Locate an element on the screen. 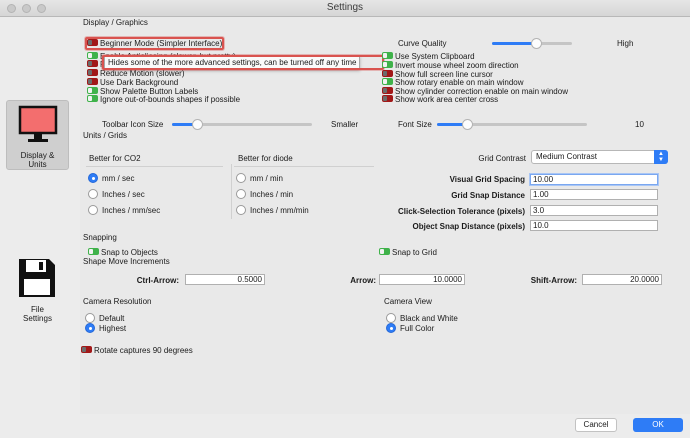 The image size is (690, 438). radio-label: Default is located at coordinates (112, 318).